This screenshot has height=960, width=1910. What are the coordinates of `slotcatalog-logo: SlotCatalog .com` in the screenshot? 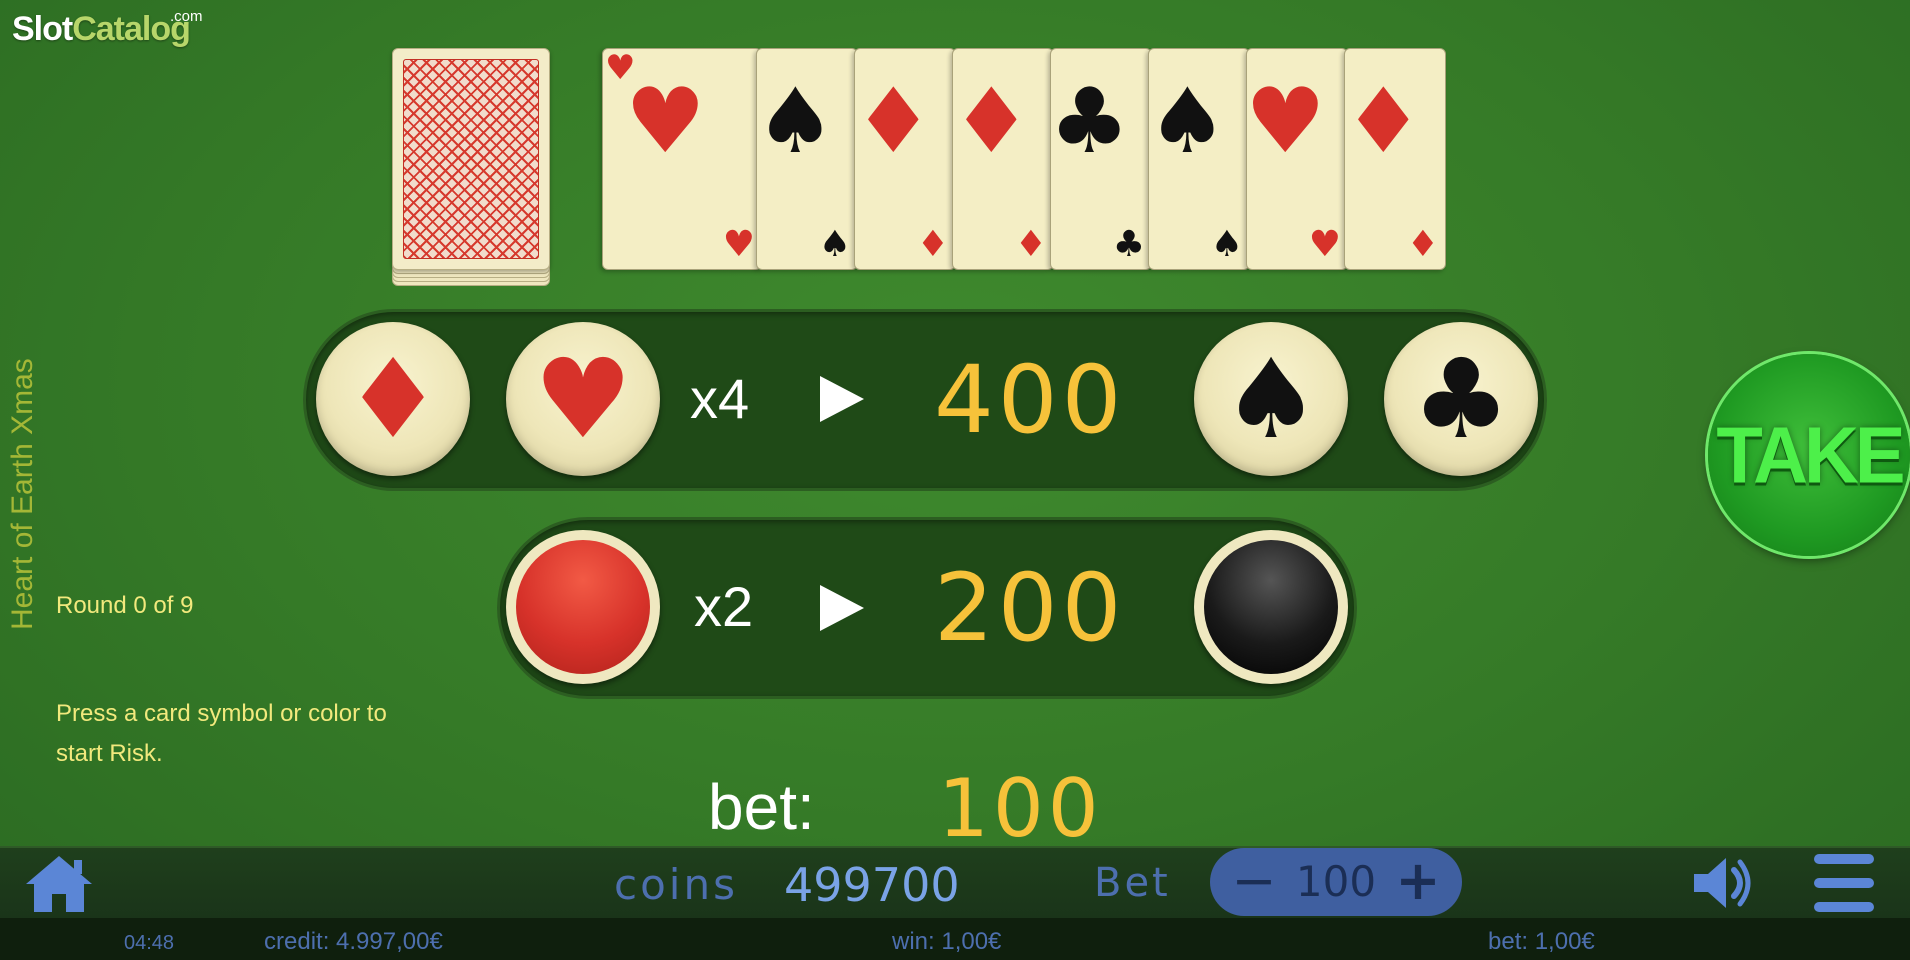 It's located at (107, 28).